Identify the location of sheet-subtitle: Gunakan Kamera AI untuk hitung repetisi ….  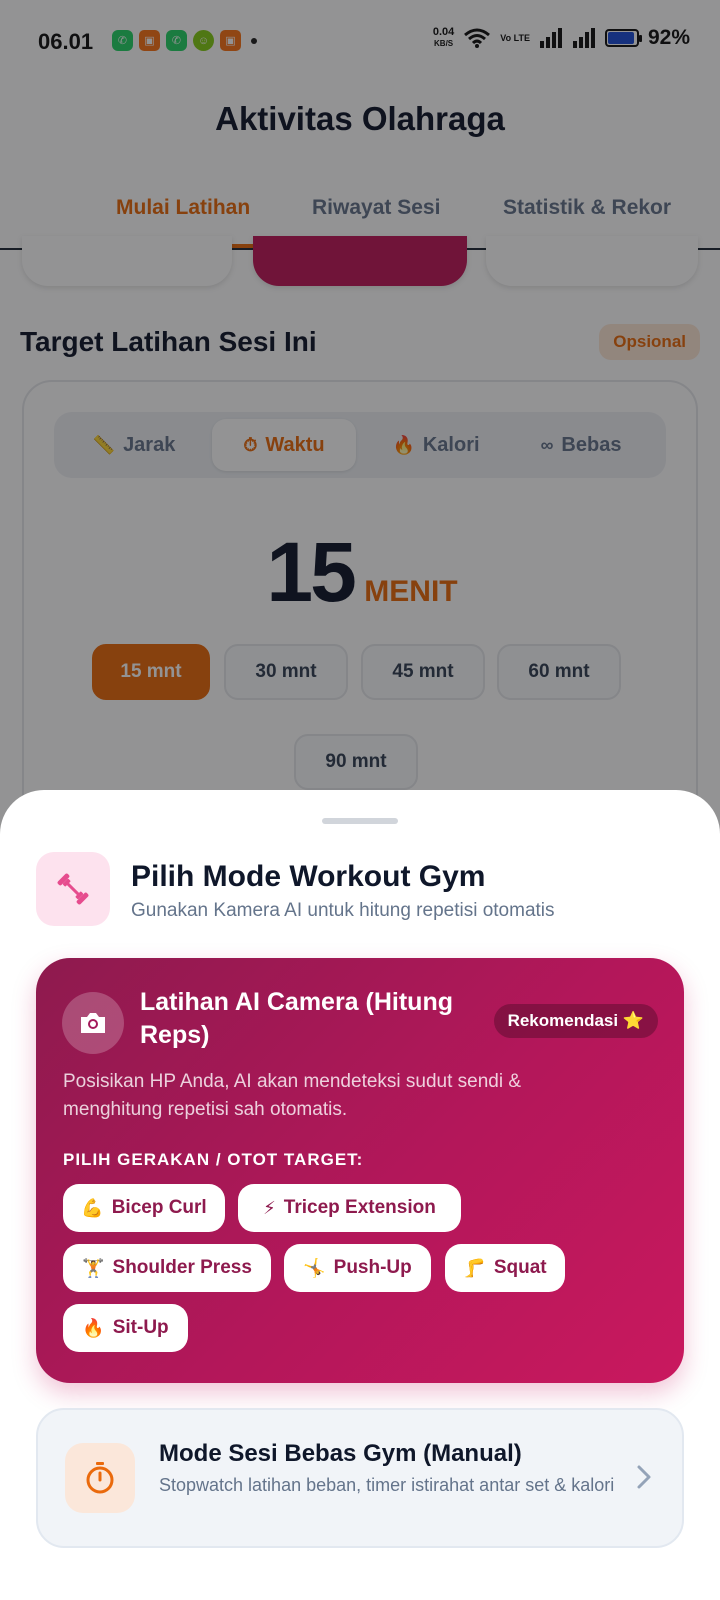
(343, 910).